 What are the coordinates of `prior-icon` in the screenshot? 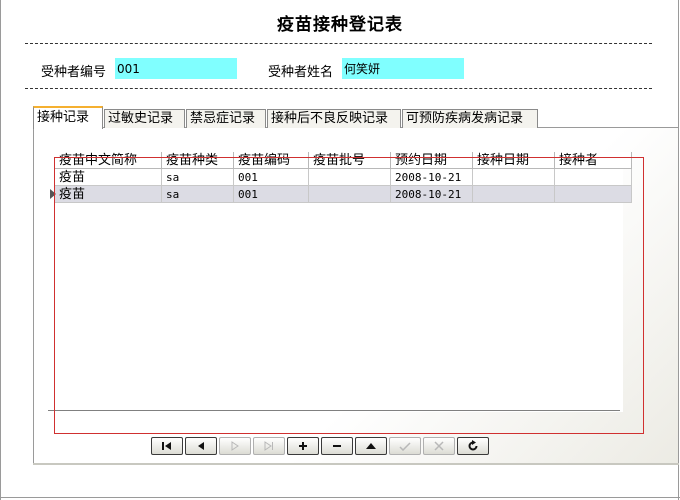 It's located at (201, 446).